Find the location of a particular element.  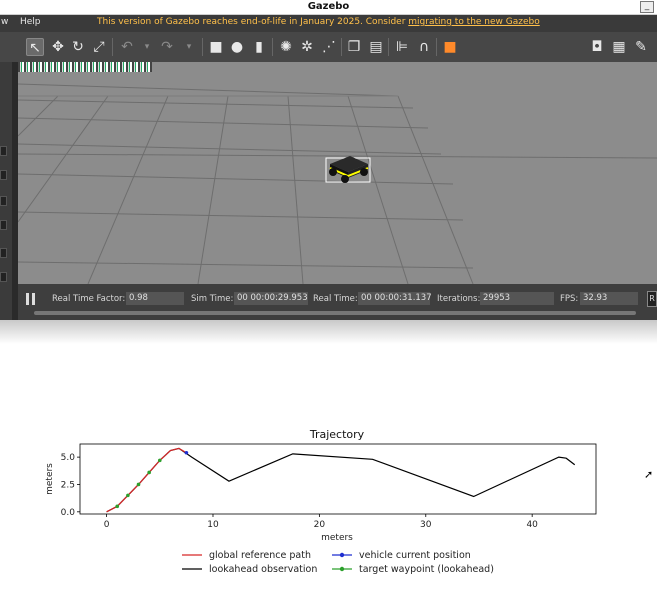

legend-label-global-path: global reference path is located at coordinates (260, 555).